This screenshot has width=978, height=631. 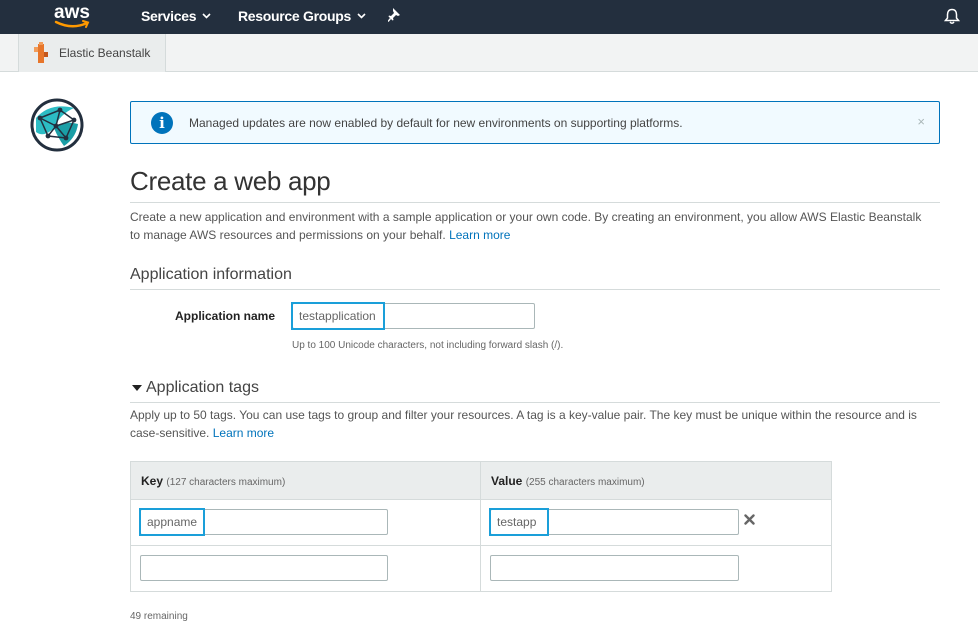 What do you see at coordinates (264, 568) in the screenshot?
I see `tag-key-input-empty` at bounding box center [264, 568].